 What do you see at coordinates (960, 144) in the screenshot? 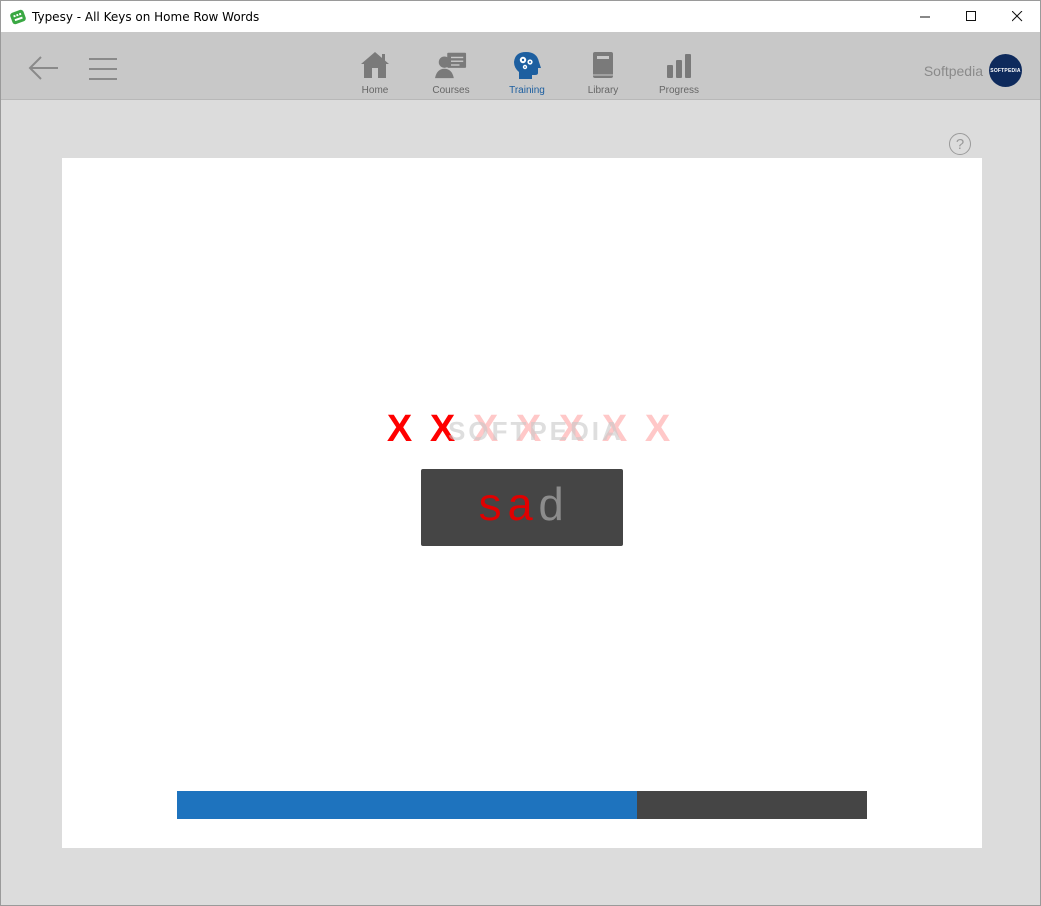
I see `help-button: ?` at bounding box center [960, 144].